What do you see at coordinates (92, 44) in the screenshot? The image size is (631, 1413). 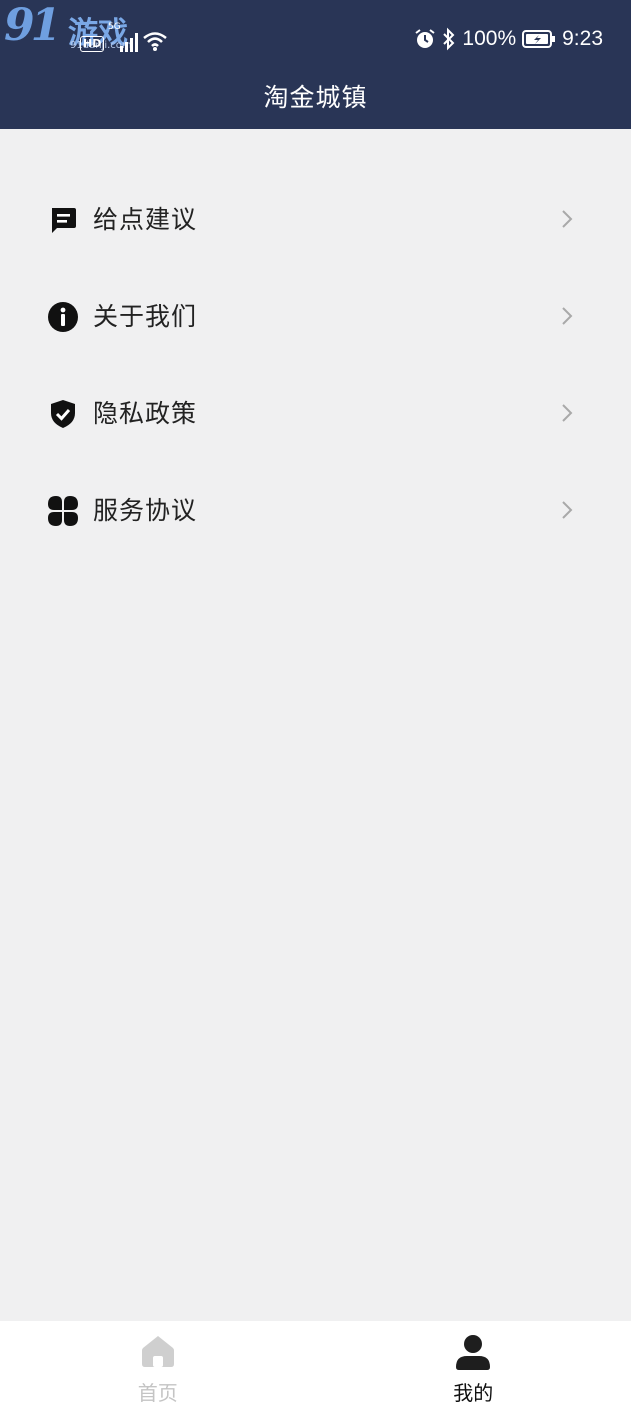 I see `hd-badge: HD` at bounding box center [92, 44].